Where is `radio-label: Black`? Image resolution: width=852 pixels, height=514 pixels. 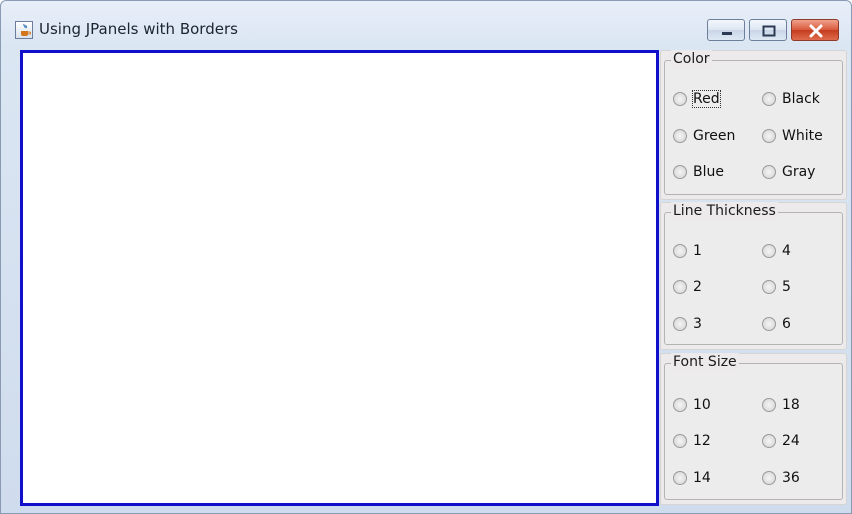 radio-label: Black is located at coordinates (801, 99).